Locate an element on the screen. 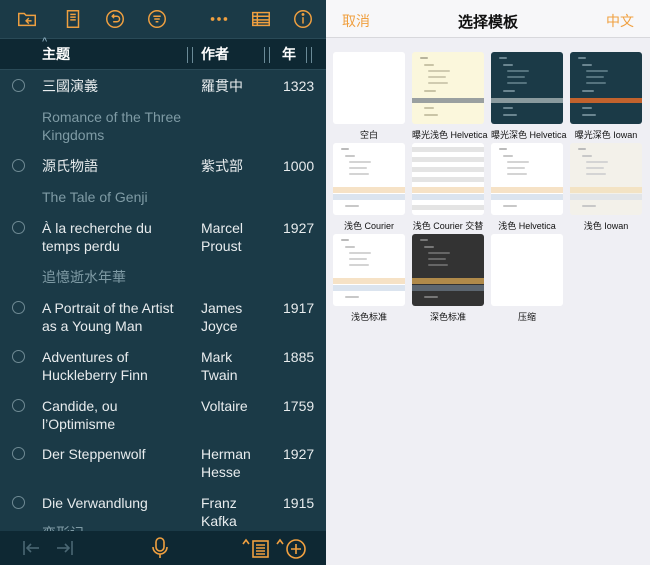  language-button: 中文 is located at coordinates (620, 21).